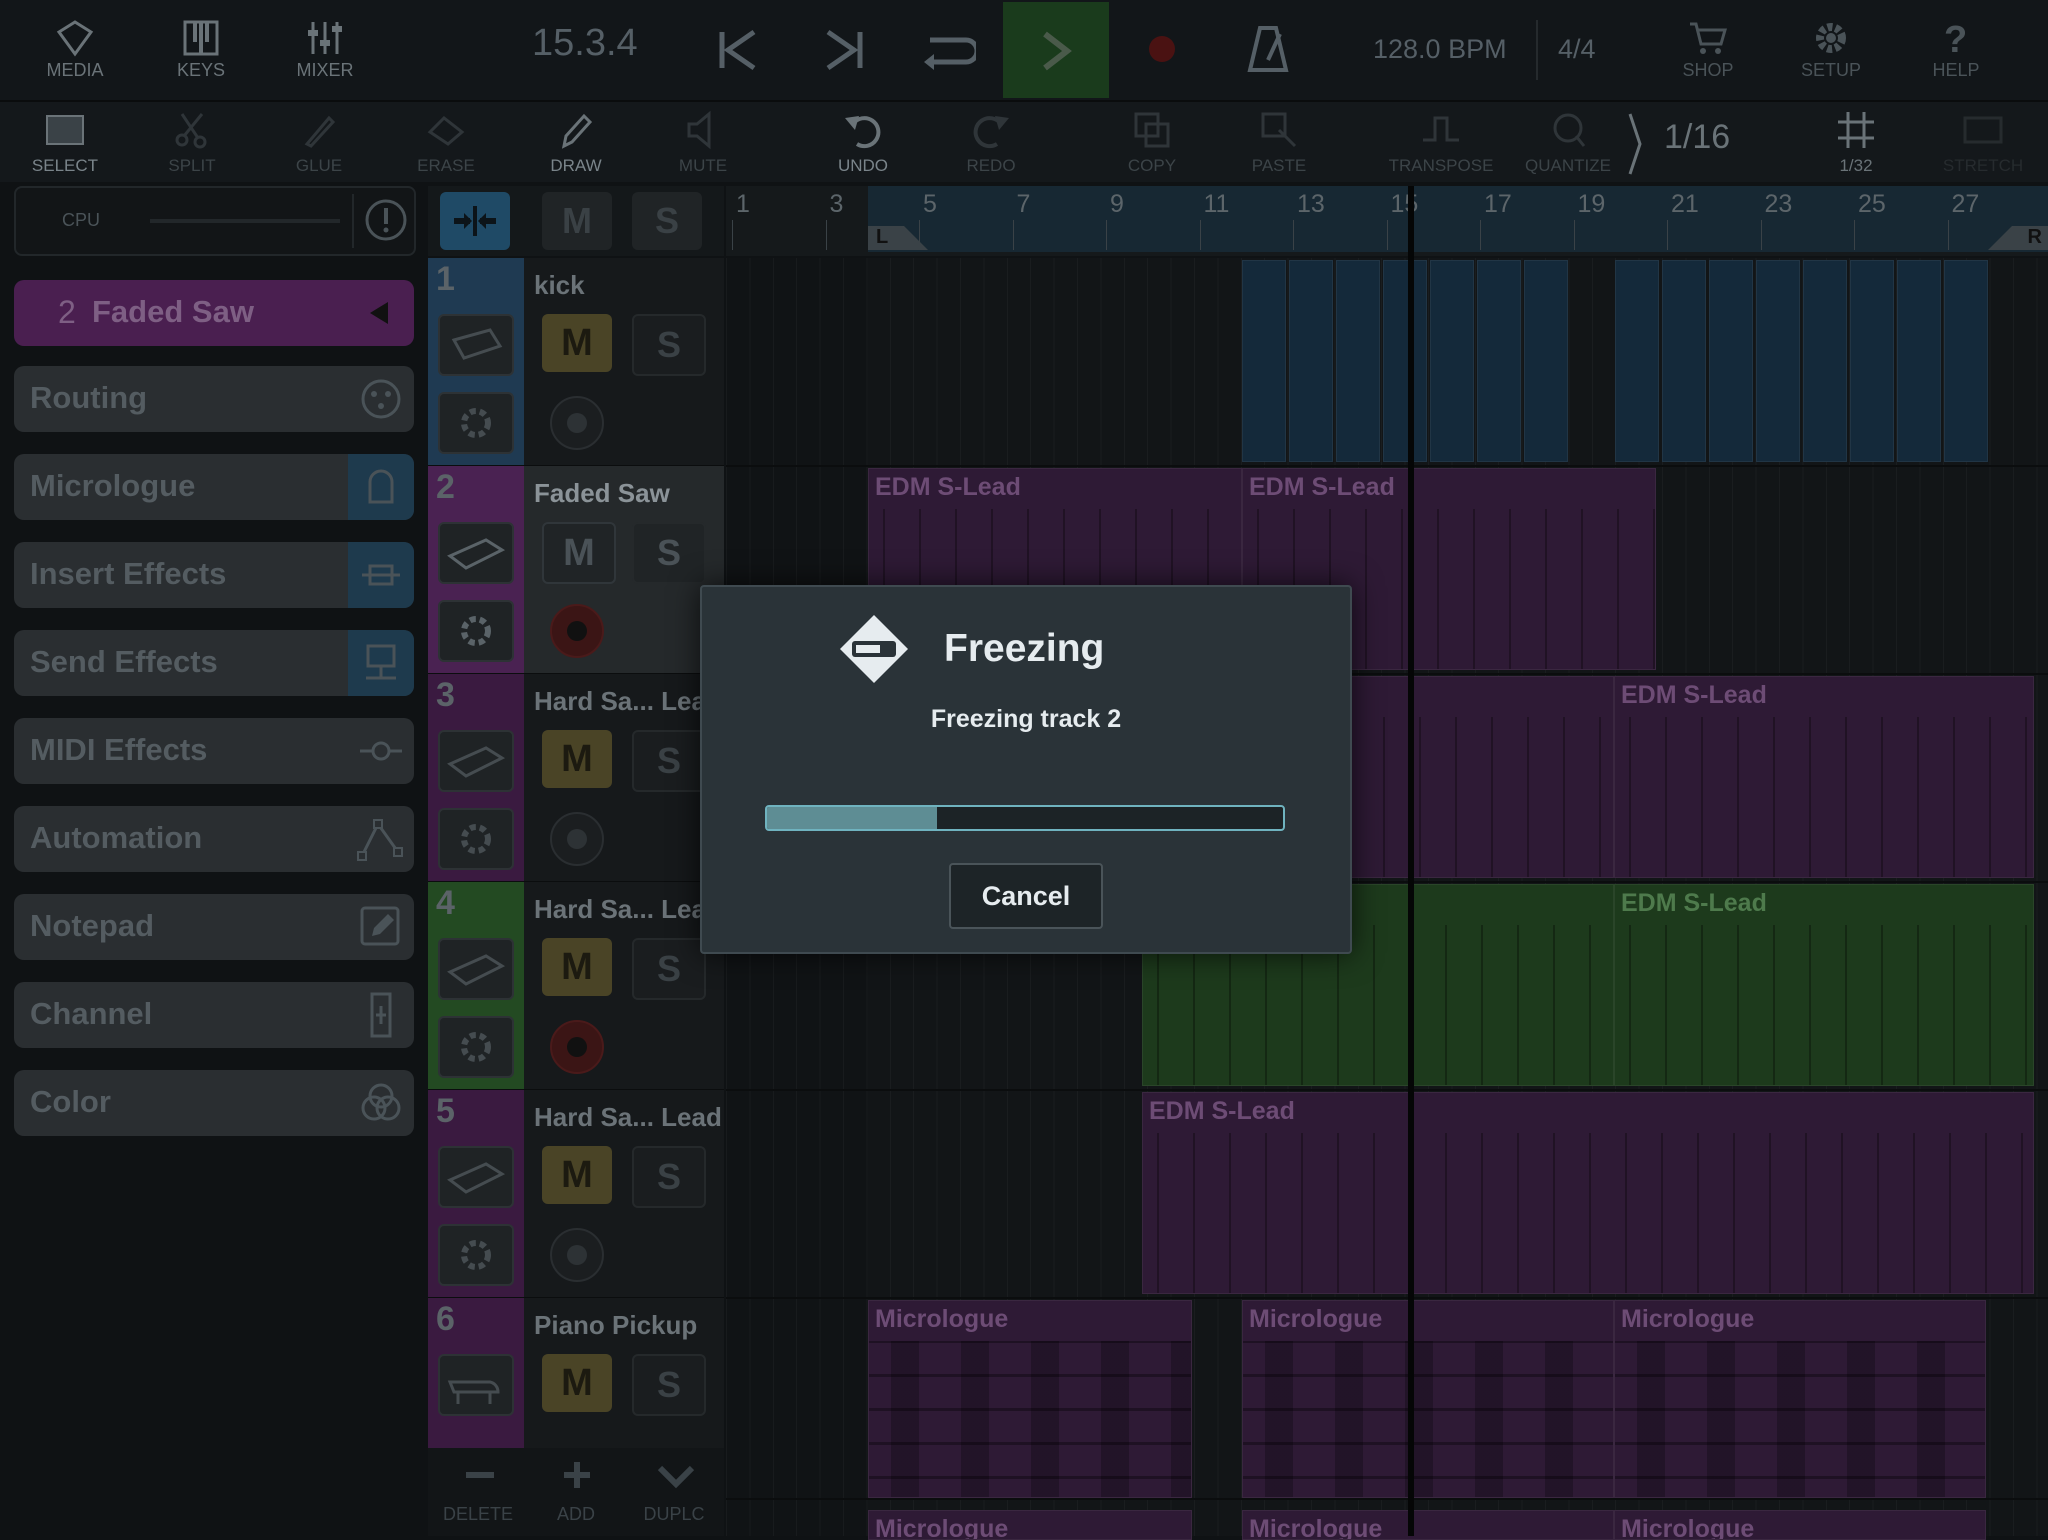 The image size is (2048, 1540). Describe the element at coordinates (214, 487) in the screenshot. I see `sidebar-item-micrologue: Micrologue` at that location.